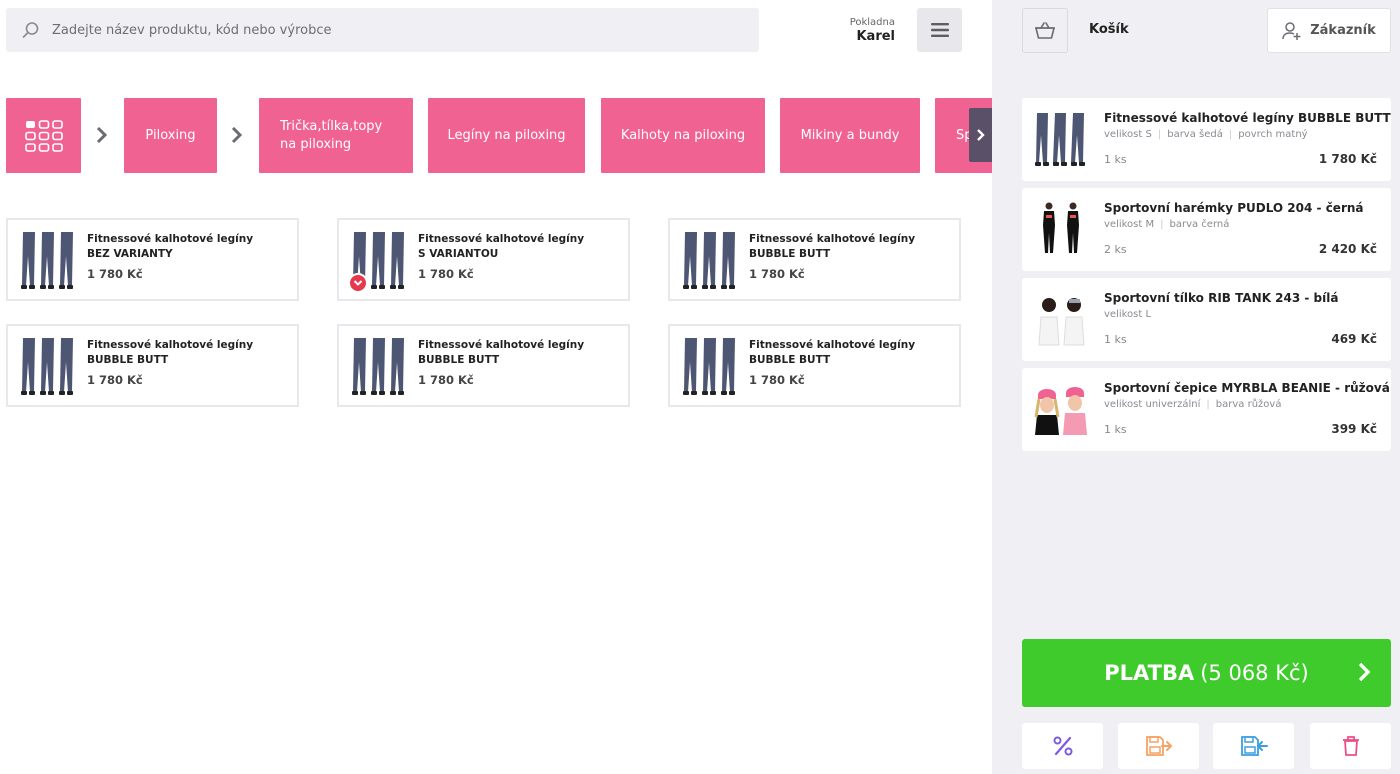 The image size is (1400, 774). What do you see at coordinates (1115, 249) in the screenshot?
I see `cart-item-quantity: 2 ks` at bounding box center [1115, 249].